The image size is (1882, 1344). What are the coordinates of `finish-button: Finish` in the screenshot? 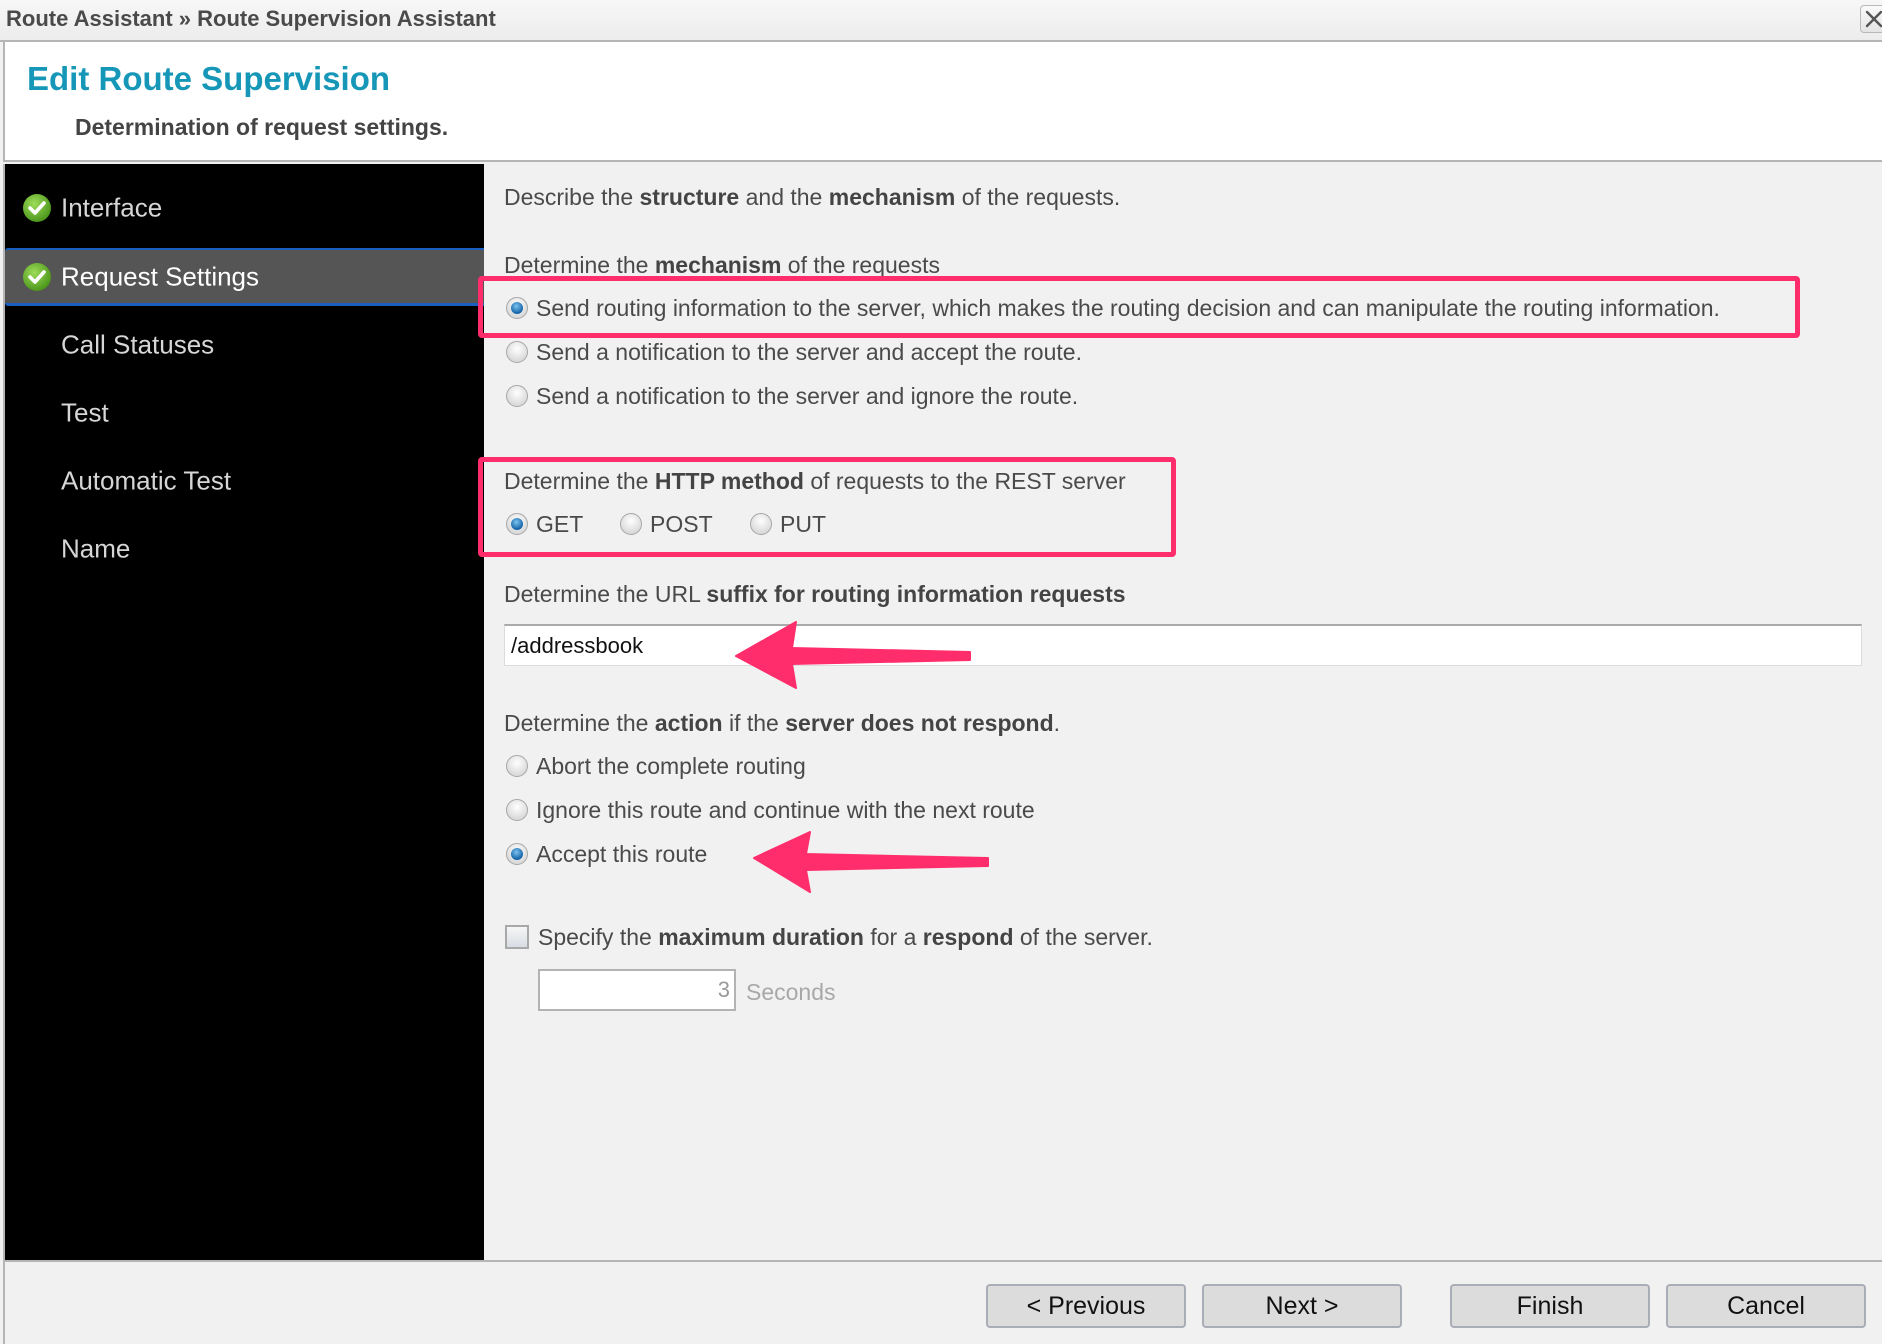 It's located at (1550, 1306).